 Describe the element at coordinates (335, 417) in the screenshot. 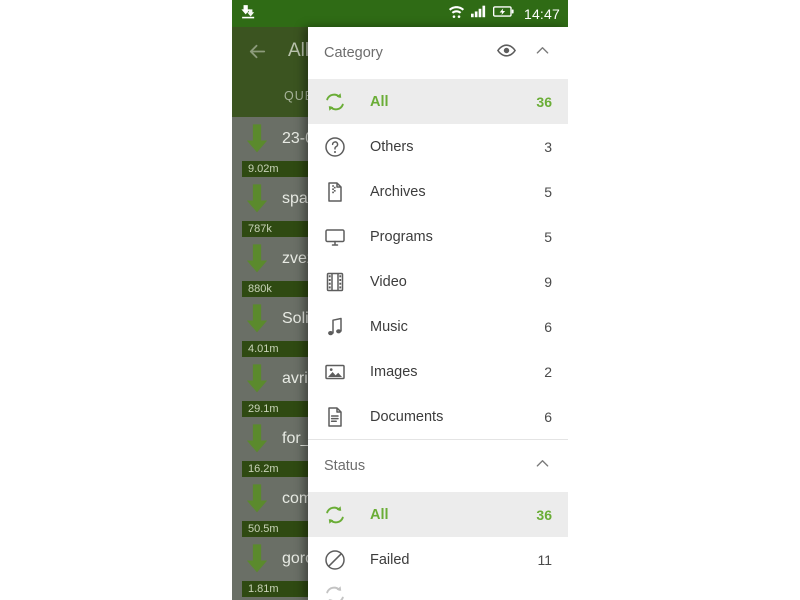

I see `document-icon` at that location.